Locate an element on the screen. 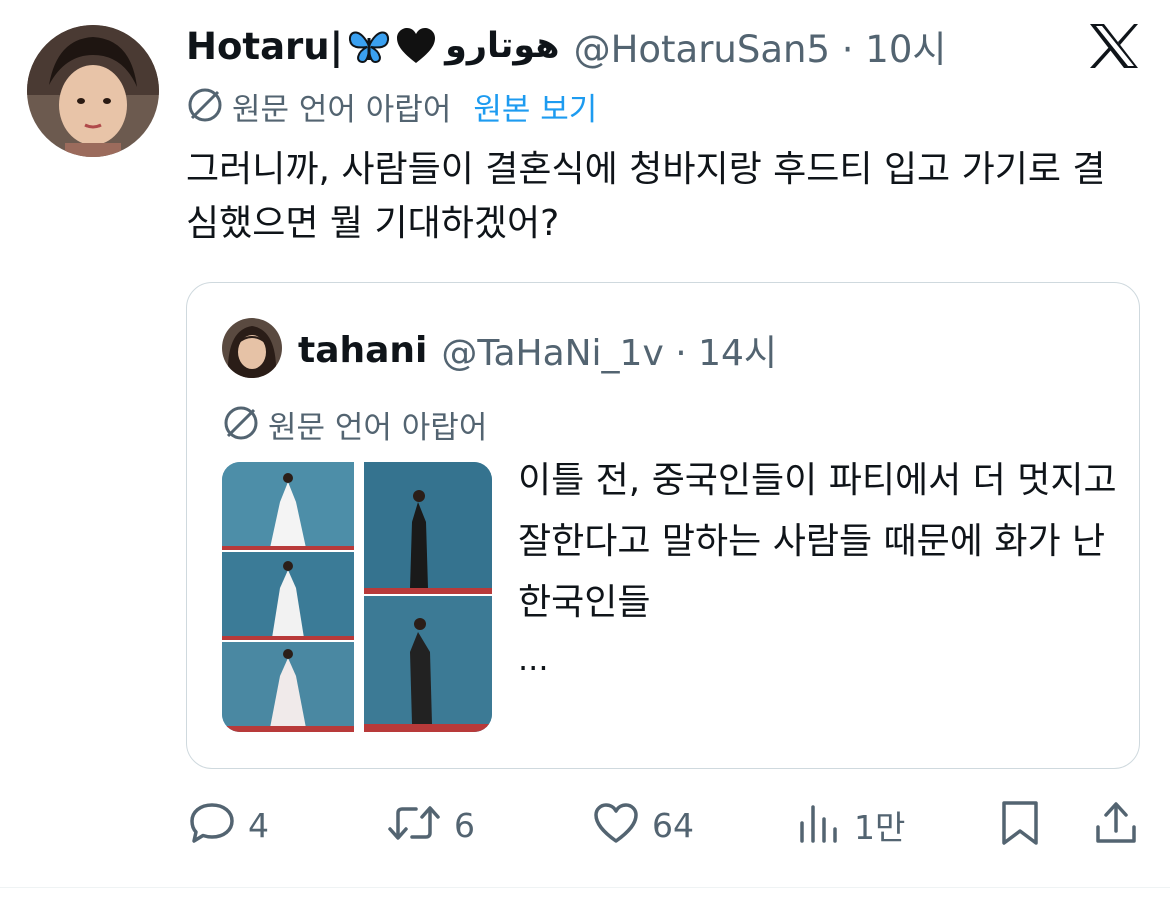 The width and height of the screenshot is (1170, 909). bookmark-icon is located at coordinates (1020, 825).